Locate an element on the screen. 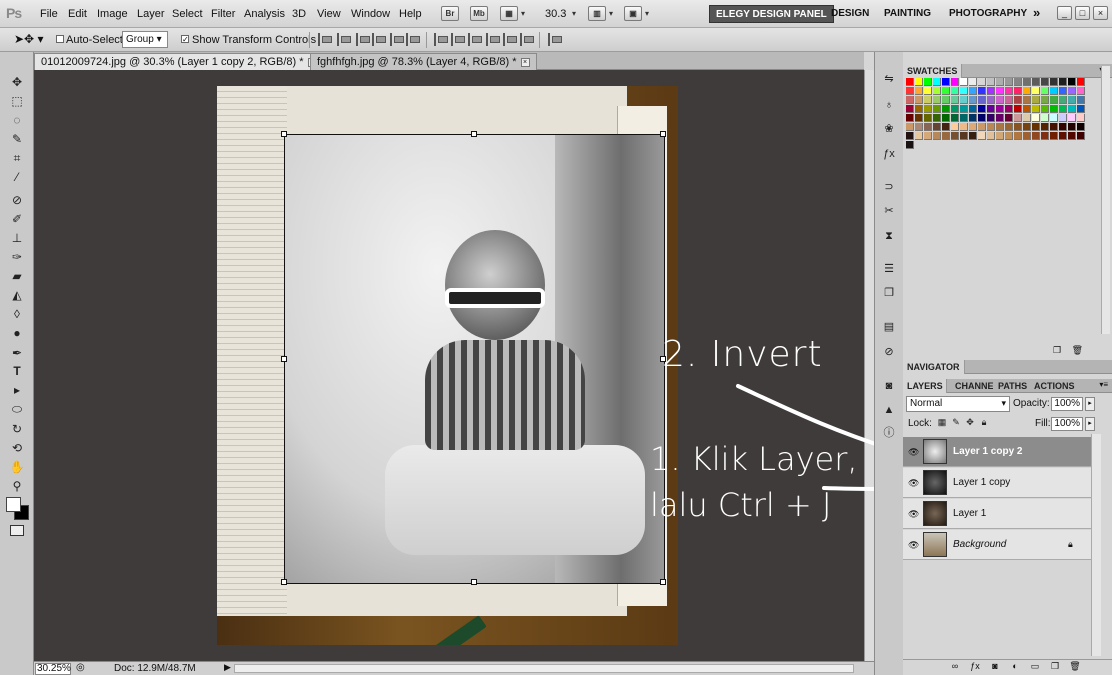 The image size is (1112, 675). auto-select-checkbox is located at coordinates (60, 39).